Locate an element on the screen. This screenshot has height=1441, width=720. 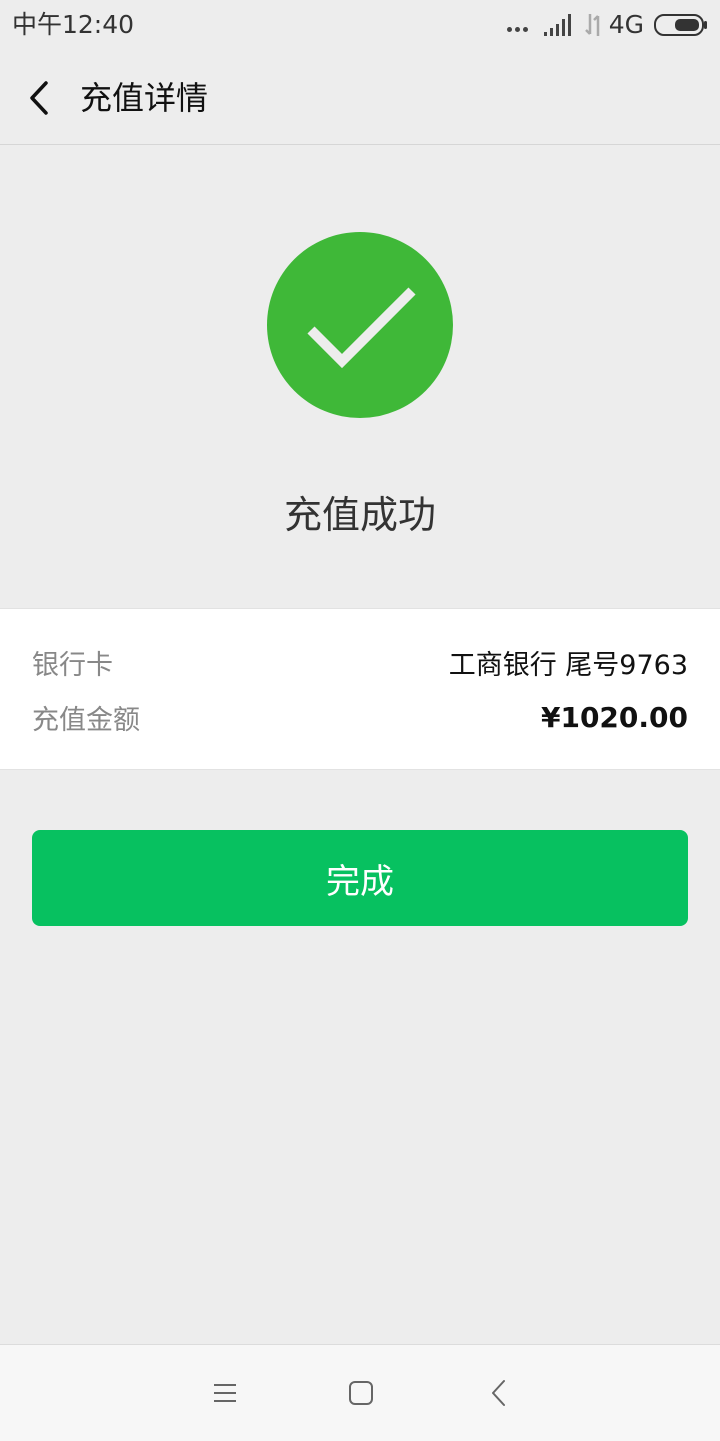
detail-value: 工商银行 尾号9763 is located at coordinates (568, 665).